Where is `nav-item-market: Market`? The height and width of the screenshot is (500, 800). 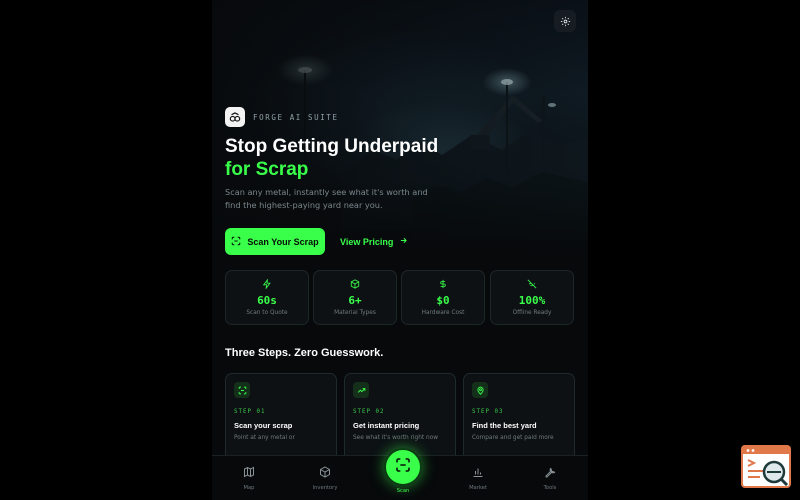
nav-item-market: Market is located at coordinates (478, 478).